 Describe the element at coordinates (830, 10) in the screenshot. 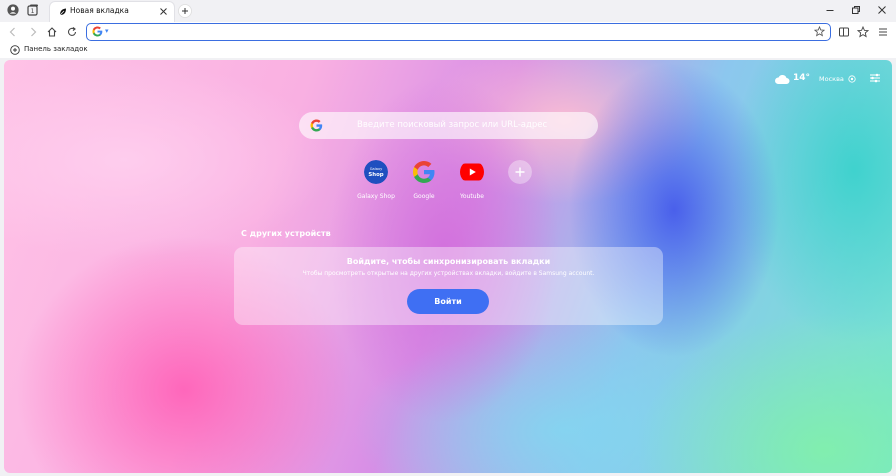

I see `minimize-icon` at that location.